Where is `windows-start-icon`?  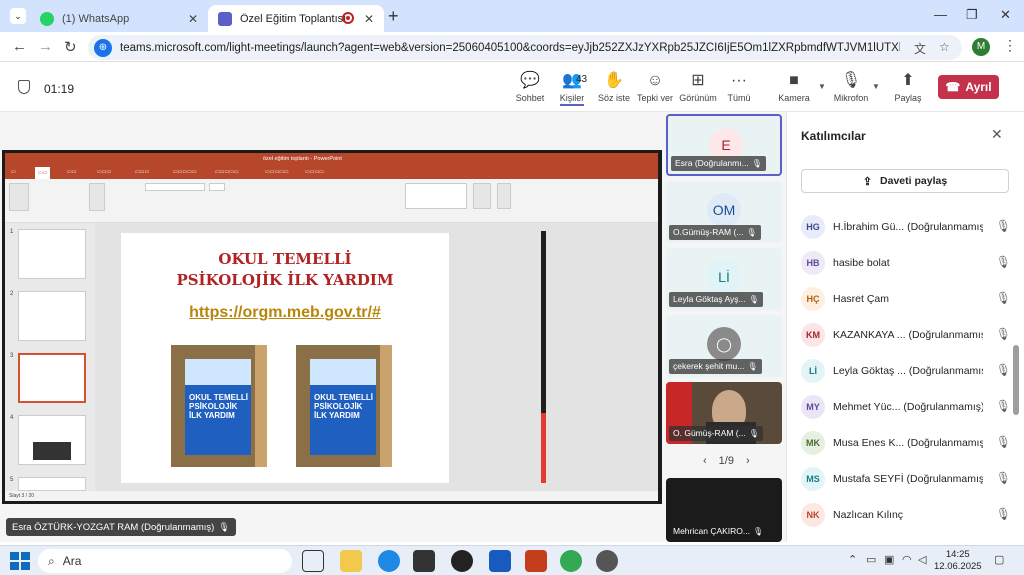 windows-start-icon is located at coordinates (19, 561).